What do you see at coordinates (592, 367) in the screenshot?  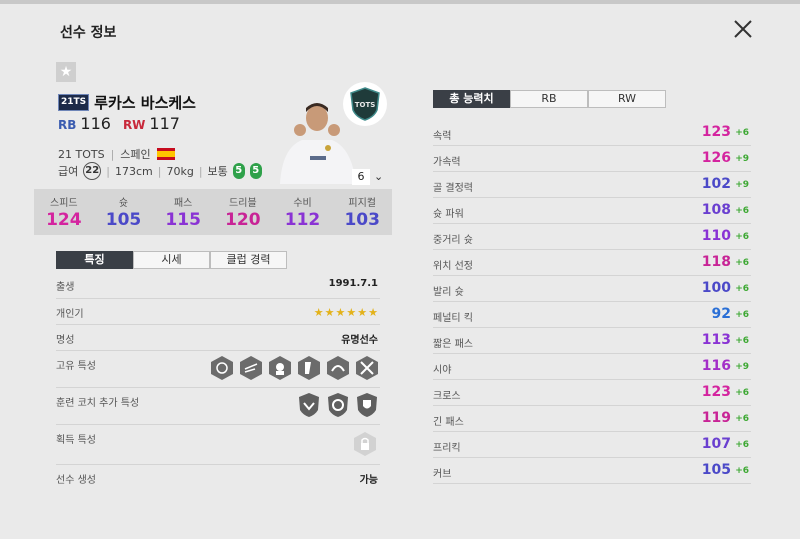 I see `ability-row: 시야 116 +9` at bounding box center [592, 367].